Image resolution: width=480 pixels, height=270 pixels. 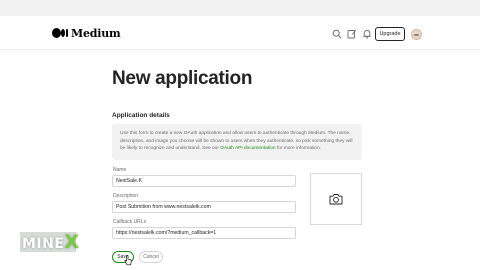 What do you see at coordinates (204, 207) in the screenshot?
I see `description-field: Post Submition from www.nestsalelk.com` at bounding box center [204, 207].